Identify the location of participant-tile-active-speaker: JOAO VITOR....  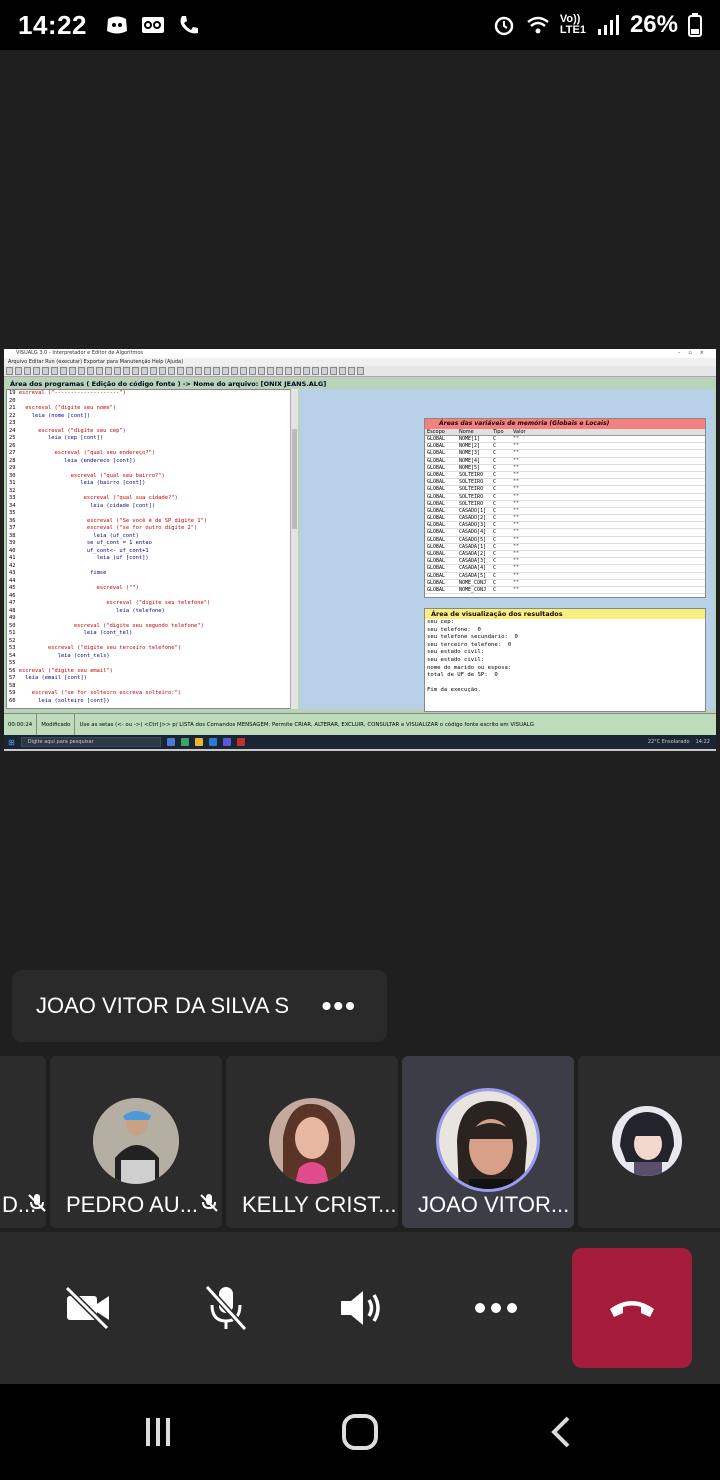
(488, 1142).